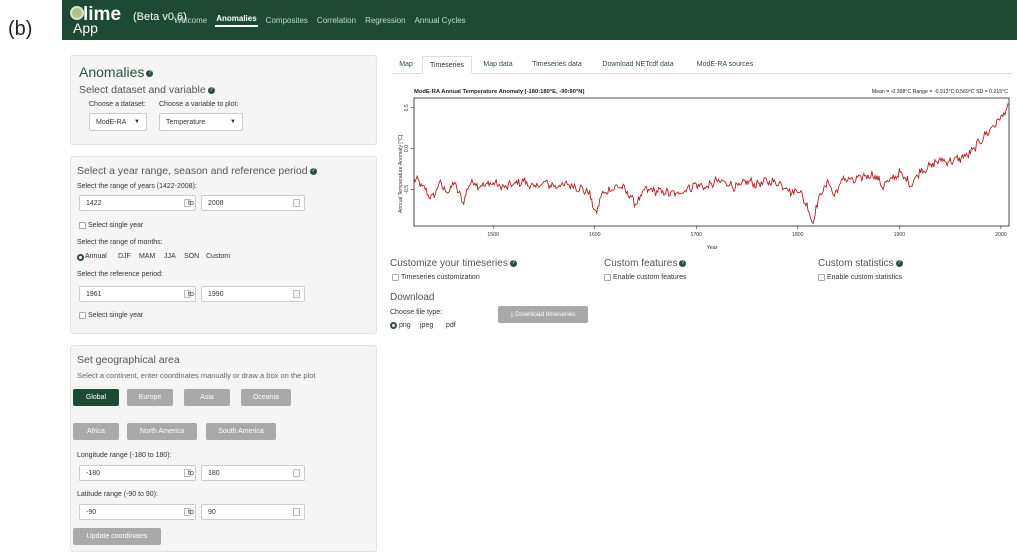 The width and height of the screenshot is (1017, 555). I want to click on nav-correlation: Correlation, so click(336, 20).